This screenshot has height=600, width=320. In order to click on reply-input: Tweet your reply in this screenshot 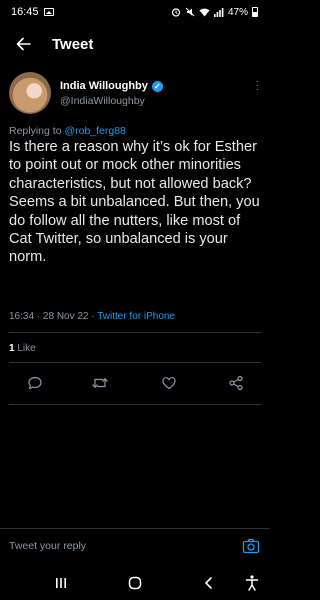, I will do `click(47, 546)`.